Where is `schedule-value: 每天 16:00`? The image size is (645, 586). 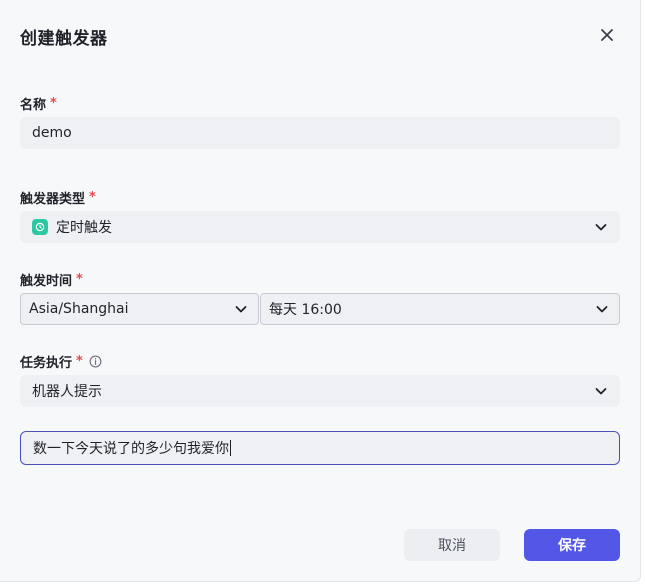 schedule-value: 每天 16:00 is located at coordinates (305, 310).